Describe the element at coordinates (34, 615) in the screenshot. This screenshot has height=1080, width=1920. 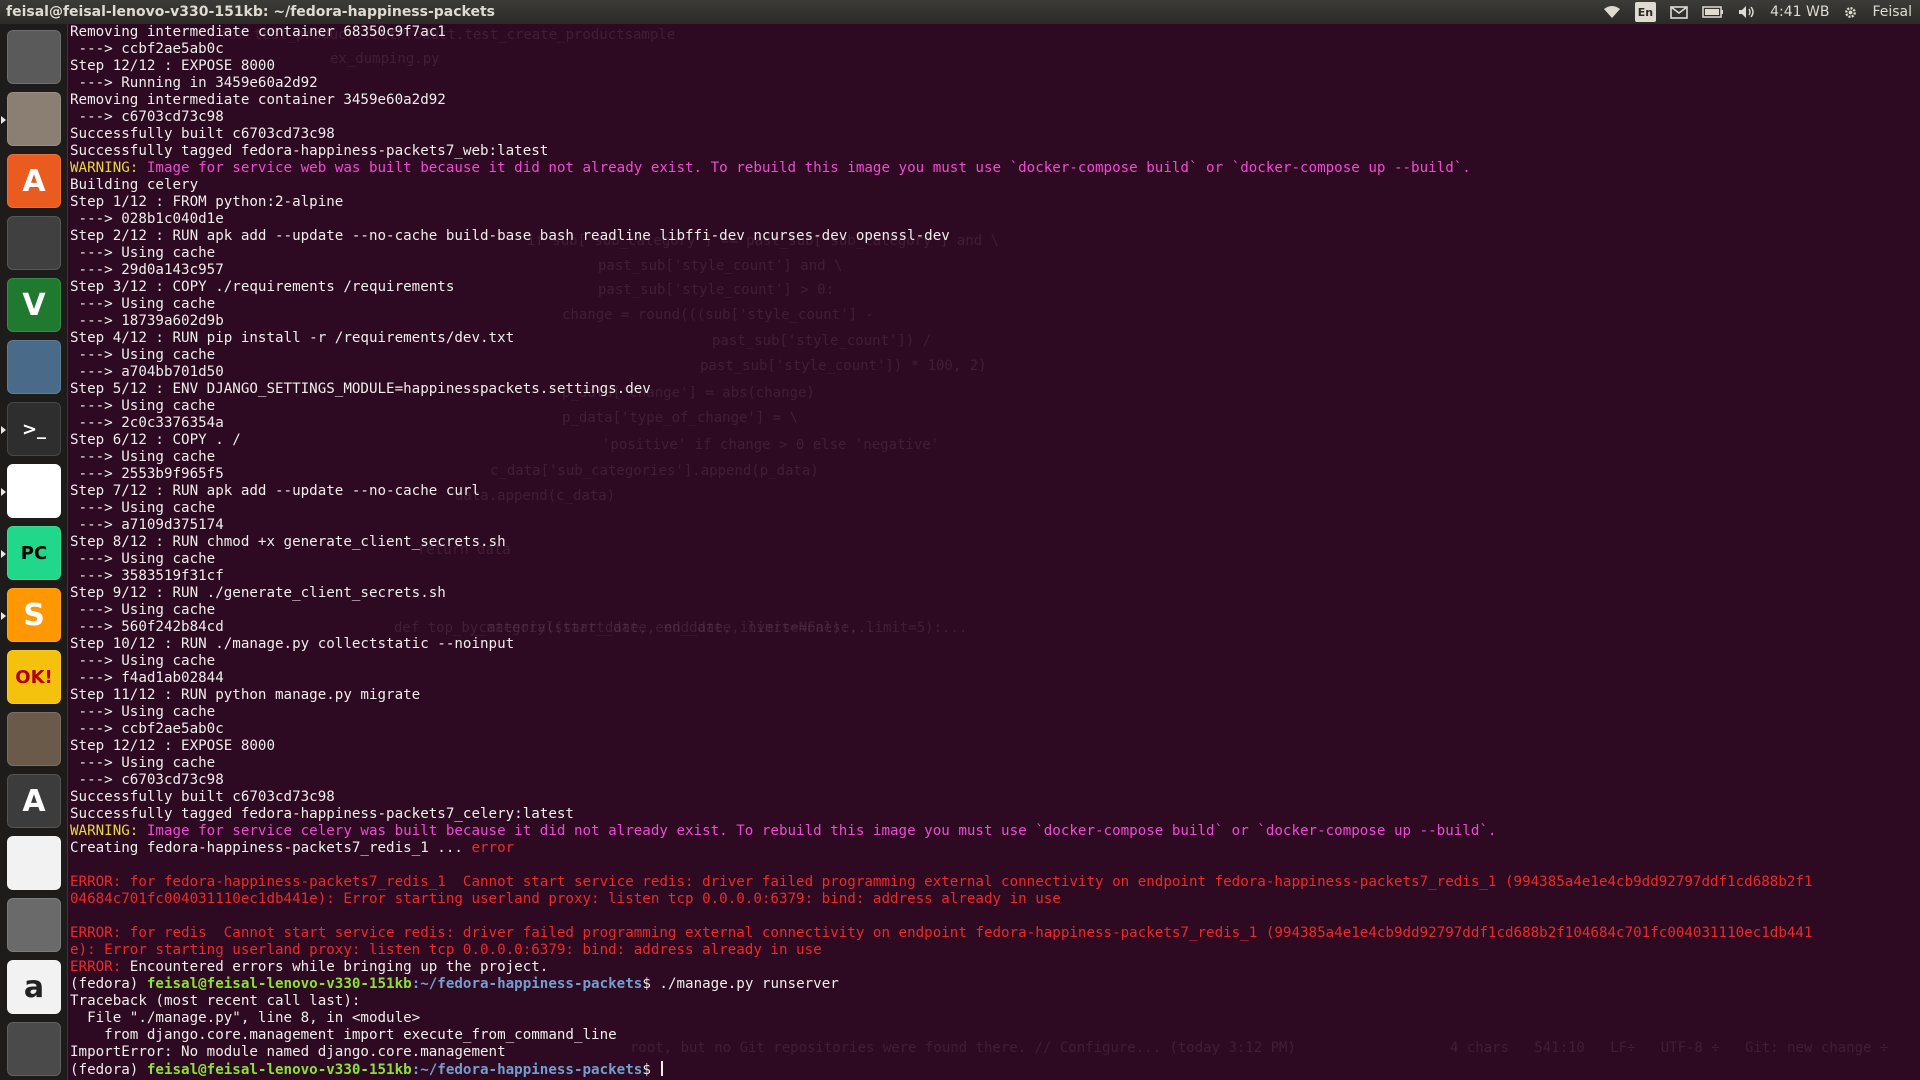
I see `launcher-sublime-text-icon: S` at that location.